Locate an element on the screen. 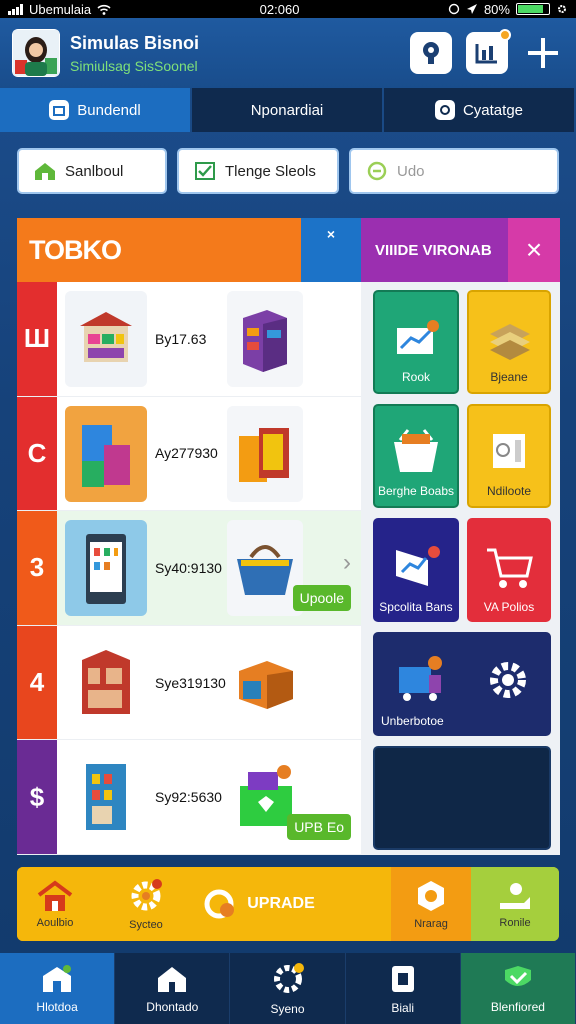 The image size is (576, 1024). nav-label: Hlotdoa is located at coordinates (57, 1006).